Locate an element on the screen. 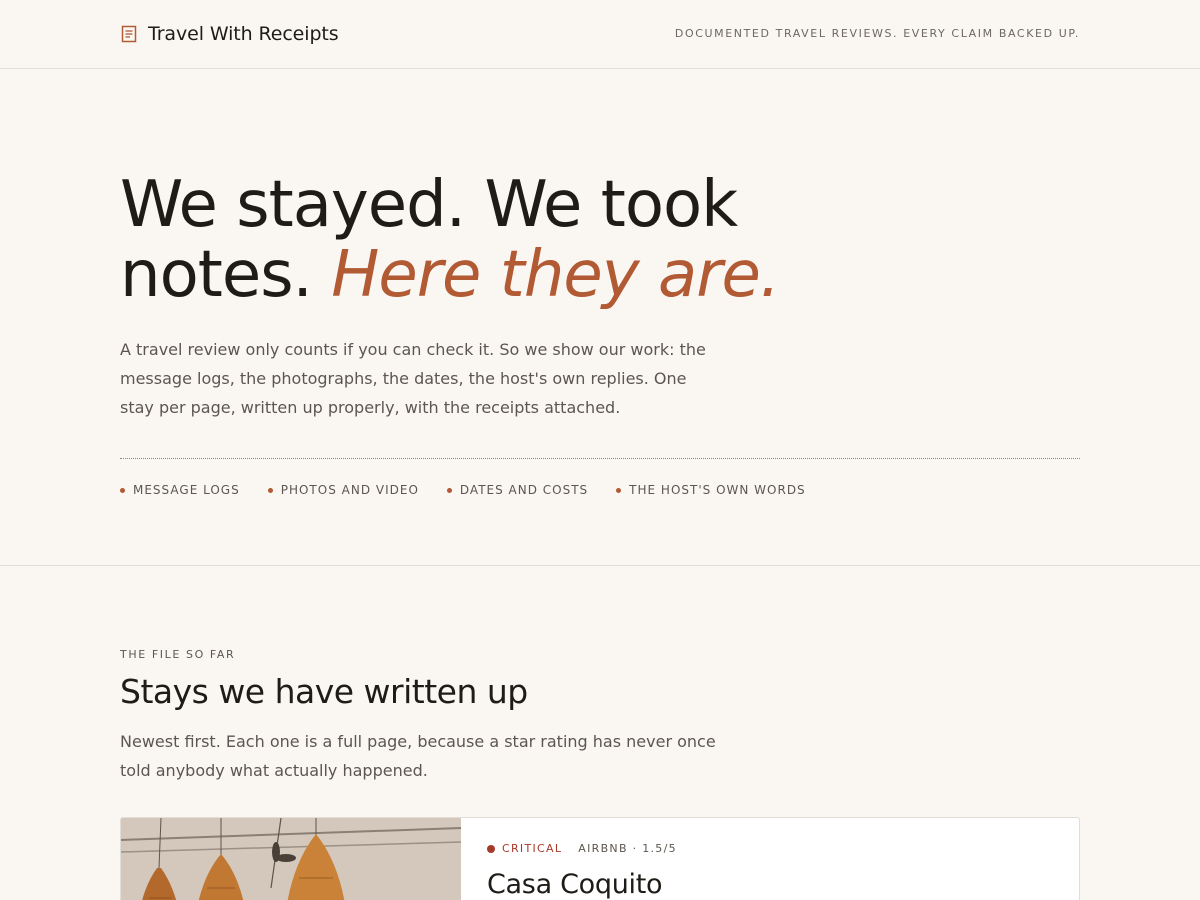 The image size is (1200, 900). hero-divider is located at coordinates (600, 458).